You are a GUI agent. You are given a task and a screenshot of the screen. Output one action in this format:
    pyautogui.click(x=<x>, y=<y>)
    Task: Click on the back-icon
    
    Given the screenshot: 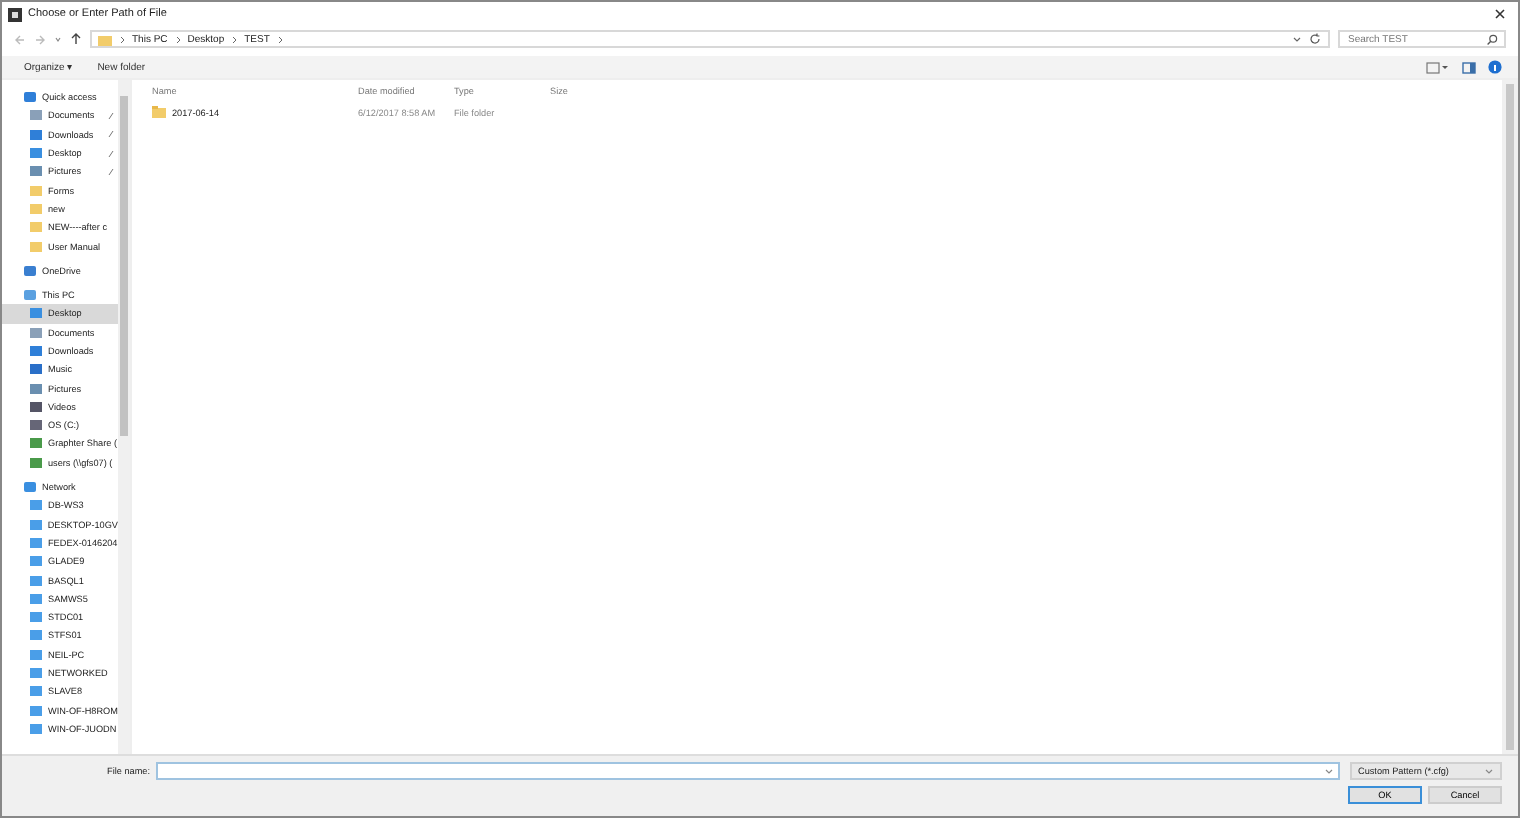 What is the action you would take?
    pyautogui.click(x=20, y=39)
    